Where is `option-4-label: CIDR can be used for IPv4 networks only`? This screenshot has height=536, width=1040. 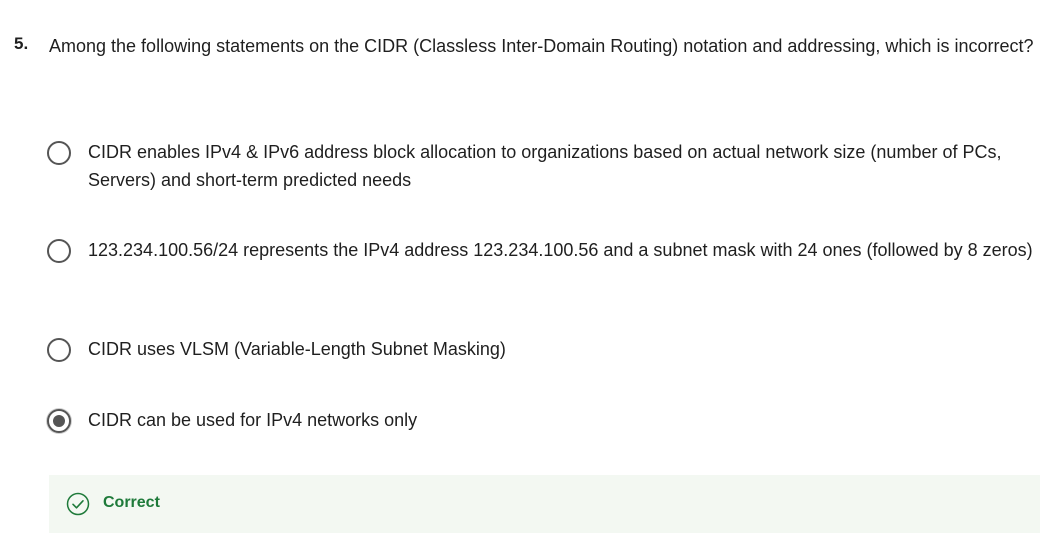
option-4-label: CIDR can be used for IPv4 networks only is located at coordinates (253, 420).